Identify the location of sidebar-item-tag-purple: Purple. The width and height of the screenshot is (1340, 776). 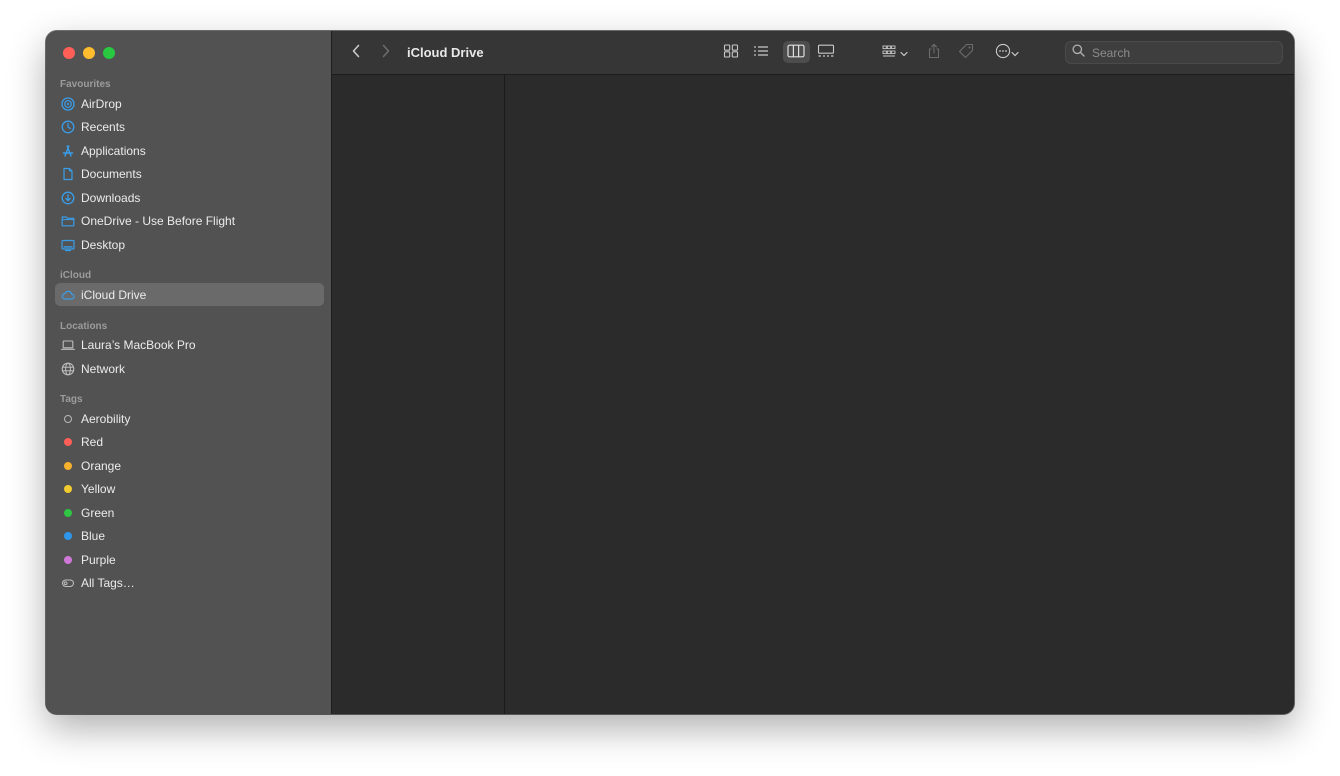
(189, 559).